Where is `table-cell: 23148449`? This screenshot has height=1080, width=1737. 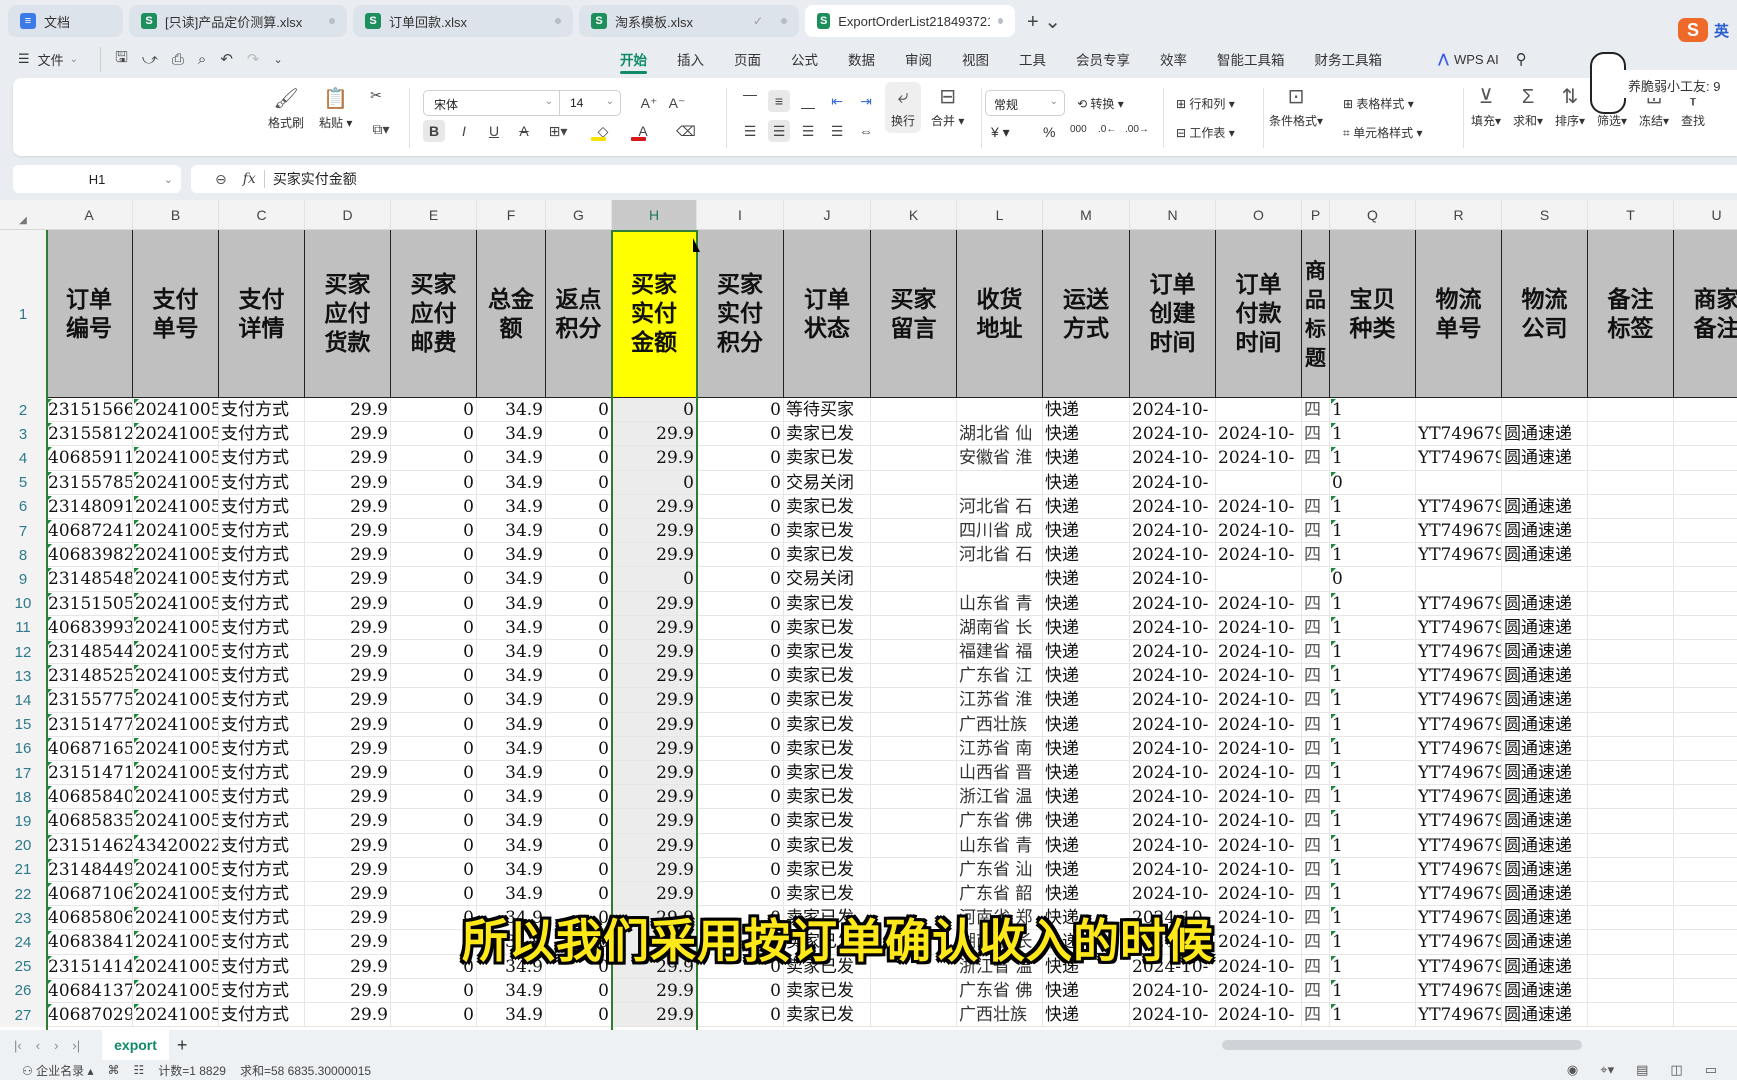 table-cell: 23148449 is located at coordinates (89, 869).